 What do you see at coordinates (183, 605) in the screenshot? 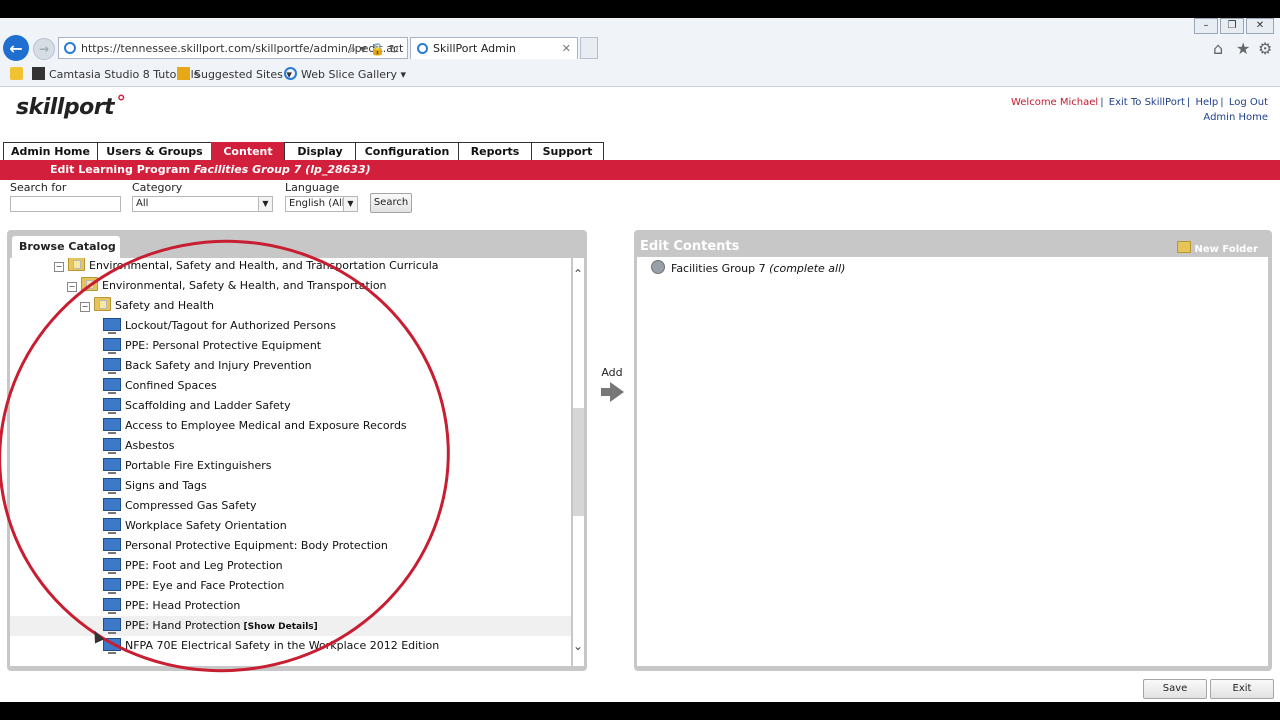
I see `tree-item-label: PPE: Head Protection` at bounding box center [183, 605].